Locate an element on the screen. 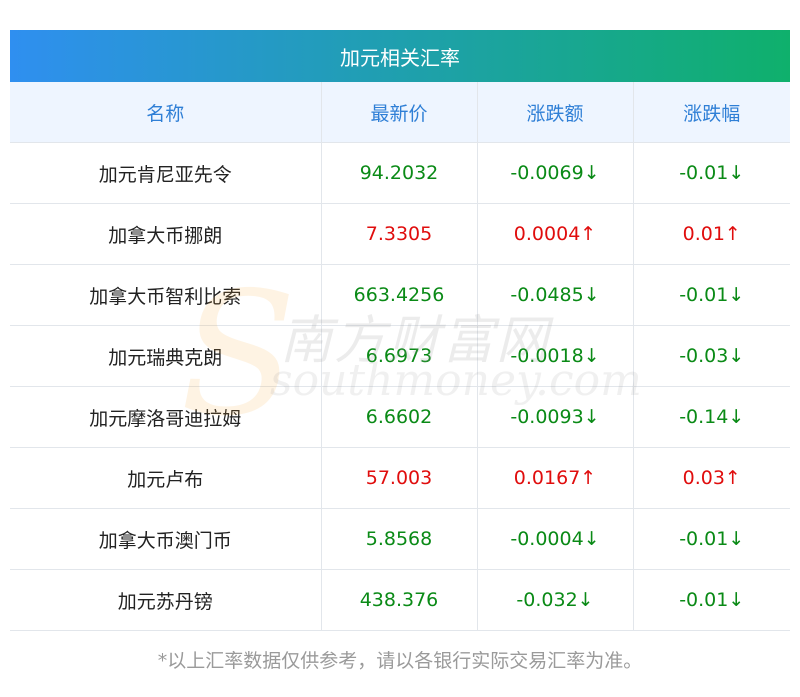  table-header-row: 名称 最新价 涨跌额 涨跌幅 is located at coordinates (400, 112).